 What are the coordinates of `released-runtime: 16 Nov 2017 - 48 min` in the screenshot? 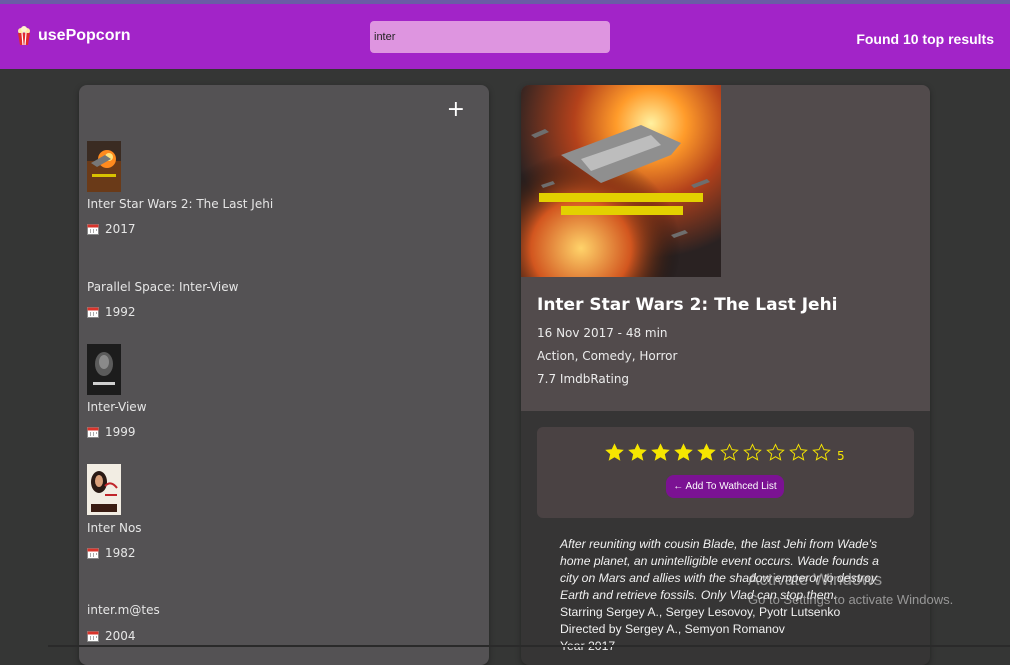 It's located at (602, 333).